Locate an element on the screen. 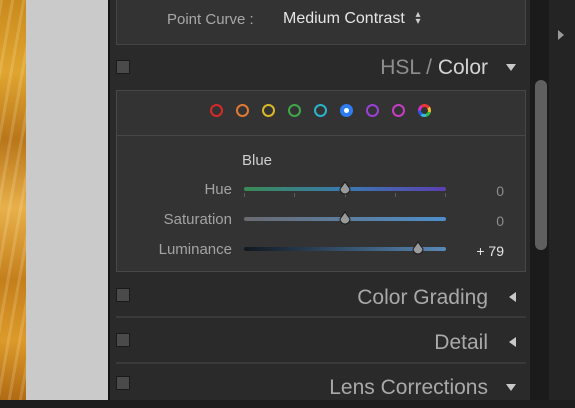 The width and height of the screenshot is (575, 408). preview-gutter is located at coordinates (67, 200).